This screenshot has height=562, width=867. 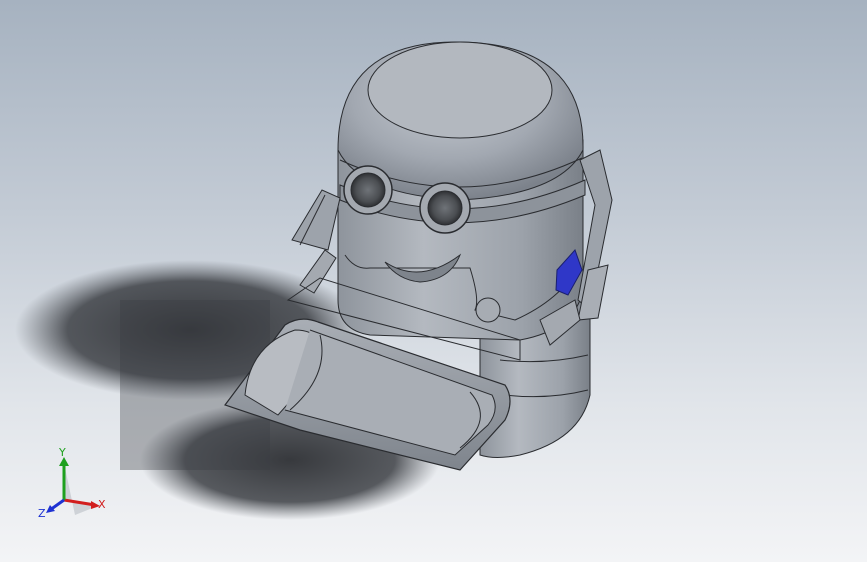 I want to click on y-axis-label: Y, so click(x=62, y=452).